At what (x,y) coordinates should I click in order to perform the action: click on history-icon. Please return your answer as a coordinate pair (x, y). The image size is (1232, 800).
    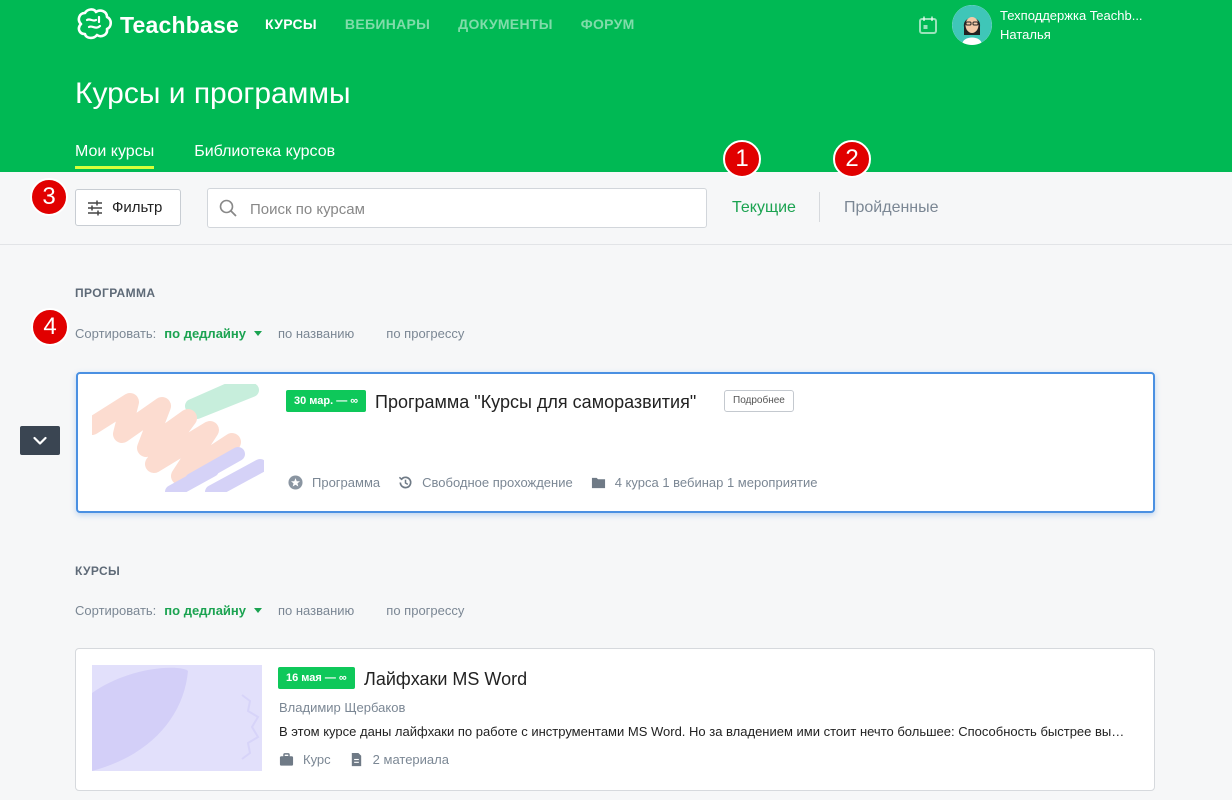
    Looking at the image, I should click on (405, 482).